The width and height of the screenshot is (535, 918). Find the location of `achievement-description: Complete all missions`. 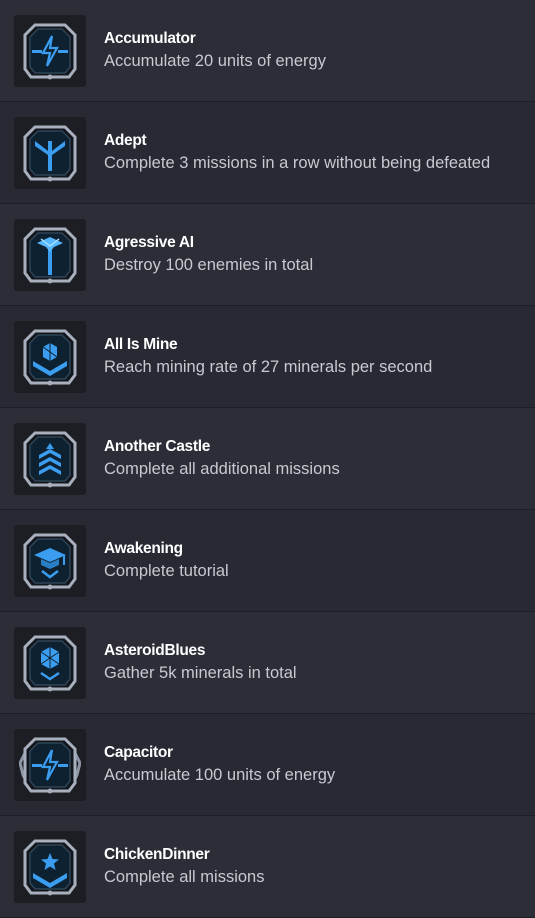

achievement-description: Complete all missions is located at coordinates (184, 877).